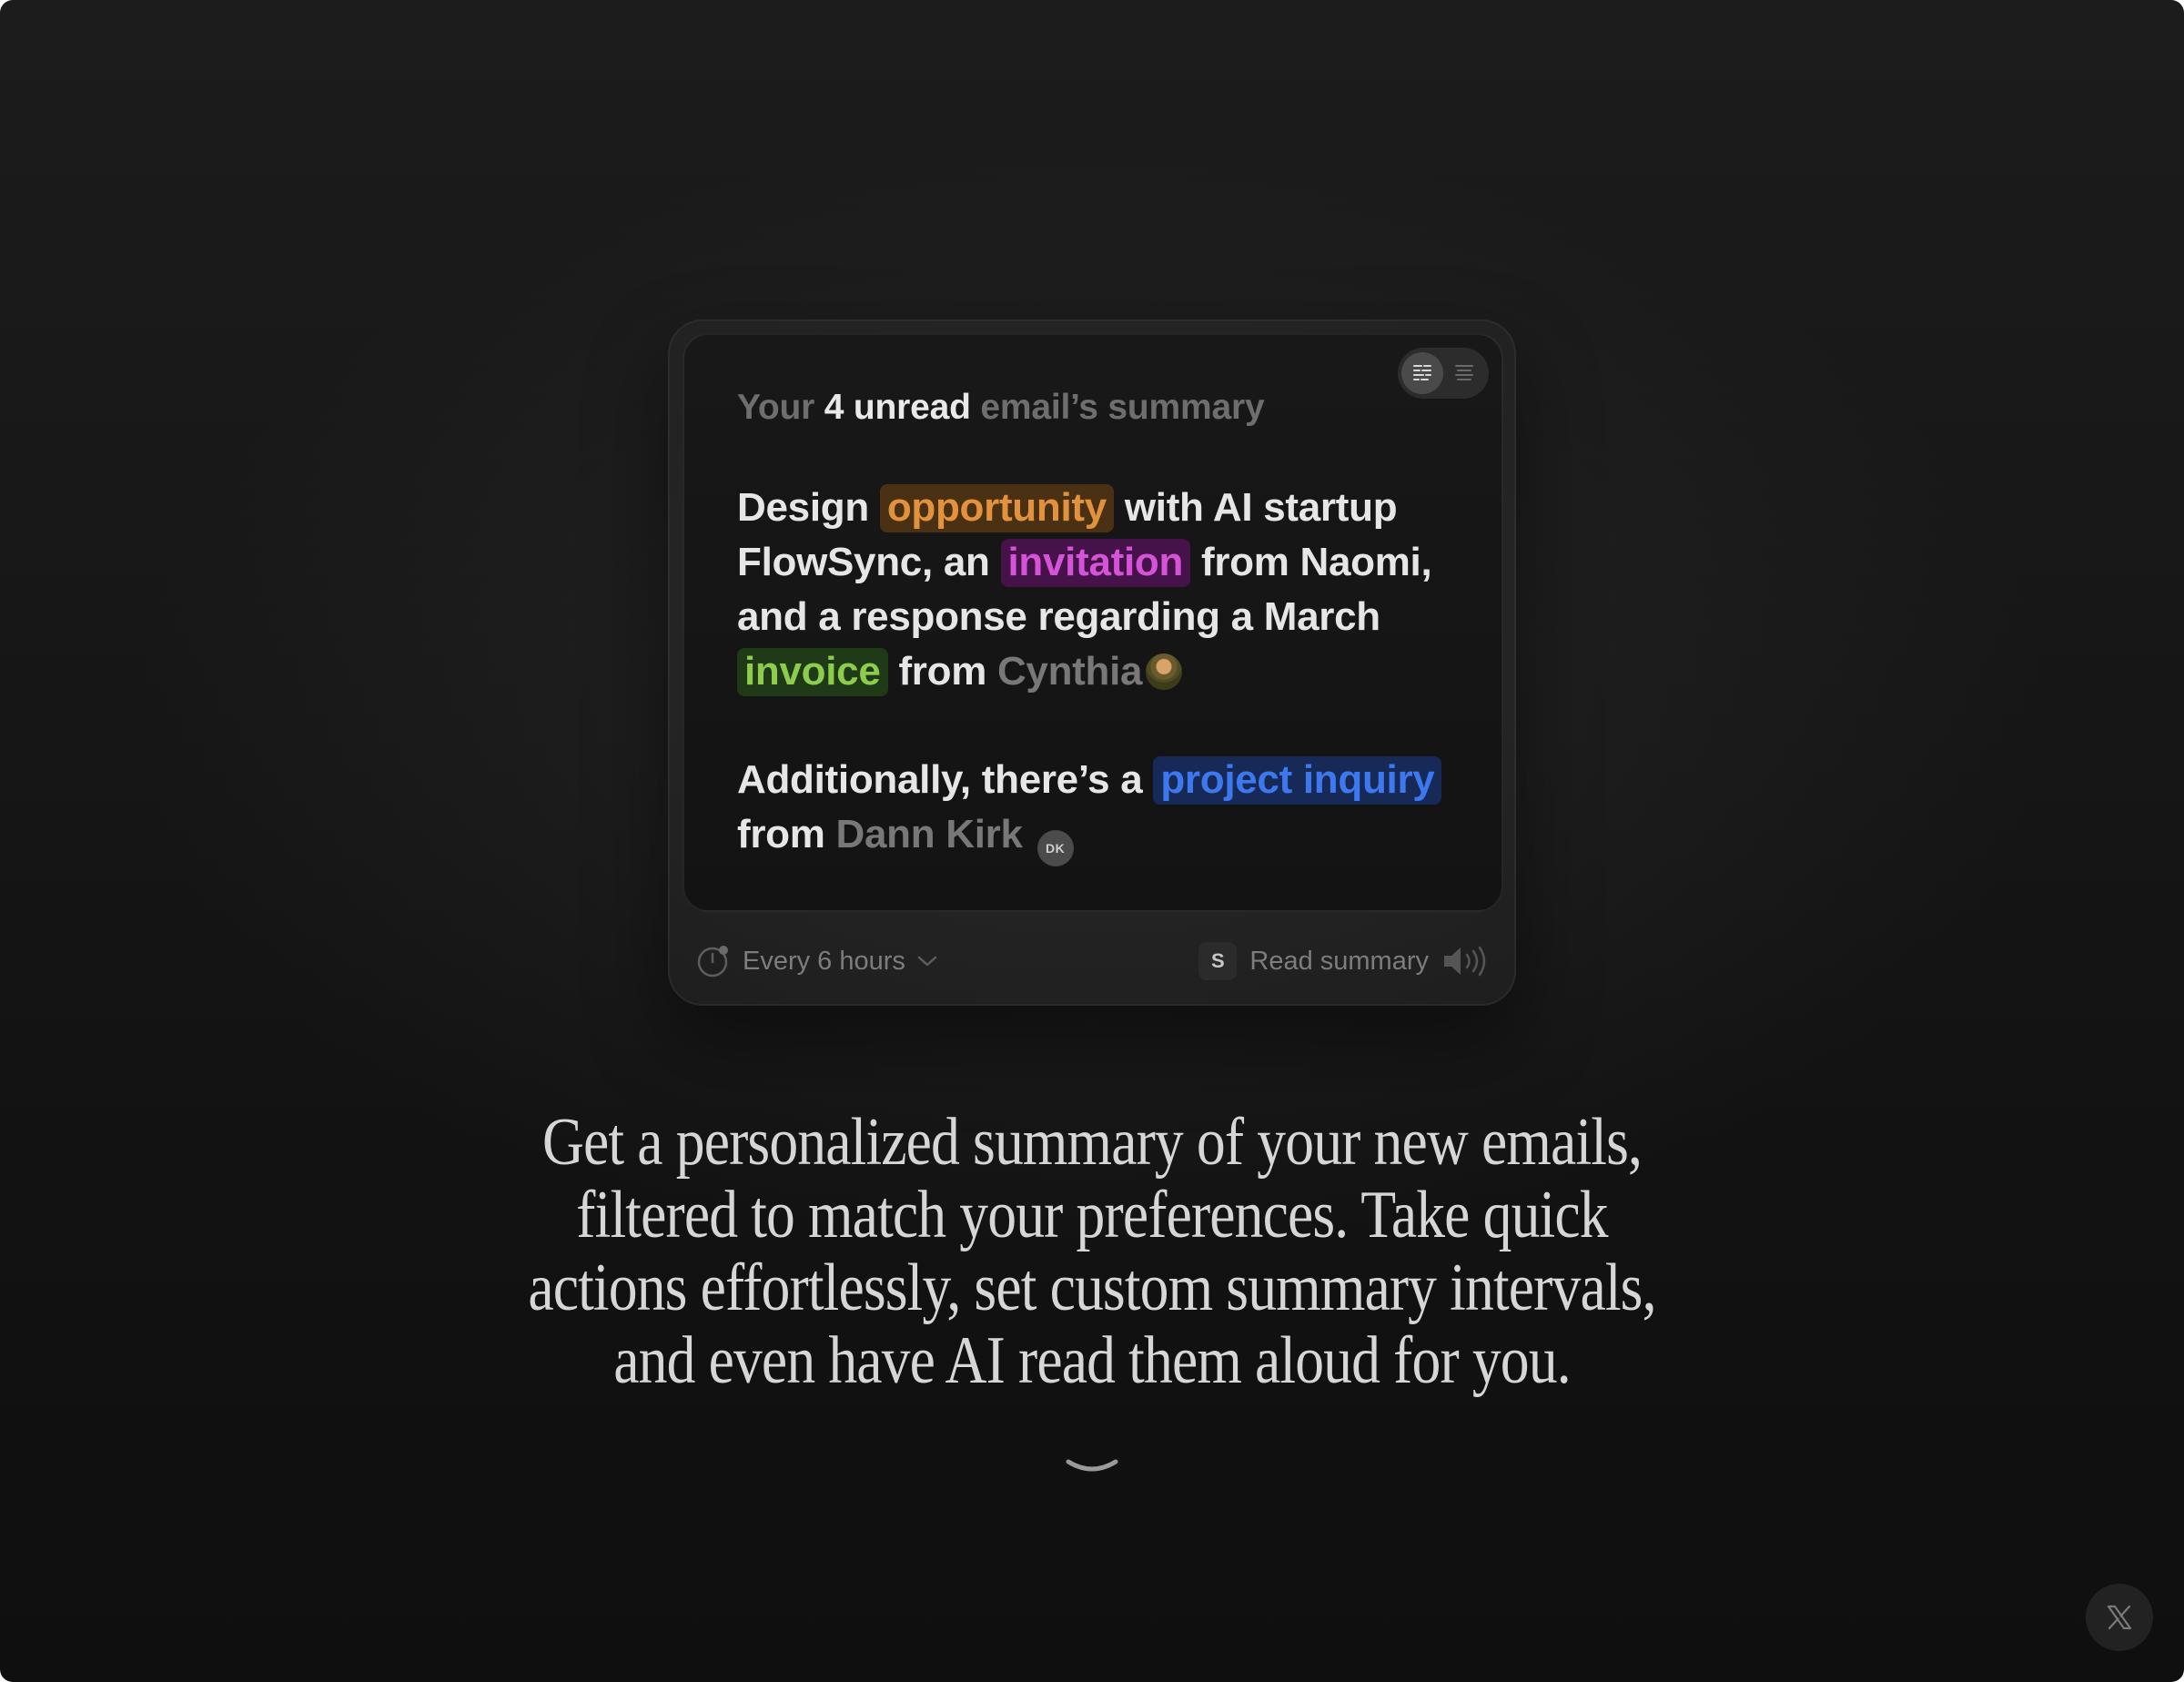  What do you see at coordinates (1123, 408) in the screenshot?
I see `title-suffix: email’s summary` at bounding box center [1123, 408].